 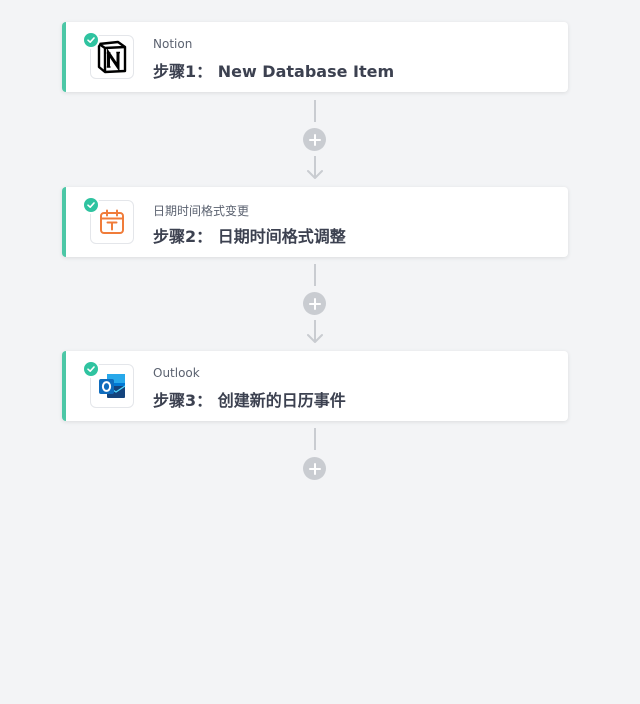 What do you see at coordinates (274, 71) in the screenshot?
I see `step-title: 步骤1： New Database Item` at bounding box center [274, 71].